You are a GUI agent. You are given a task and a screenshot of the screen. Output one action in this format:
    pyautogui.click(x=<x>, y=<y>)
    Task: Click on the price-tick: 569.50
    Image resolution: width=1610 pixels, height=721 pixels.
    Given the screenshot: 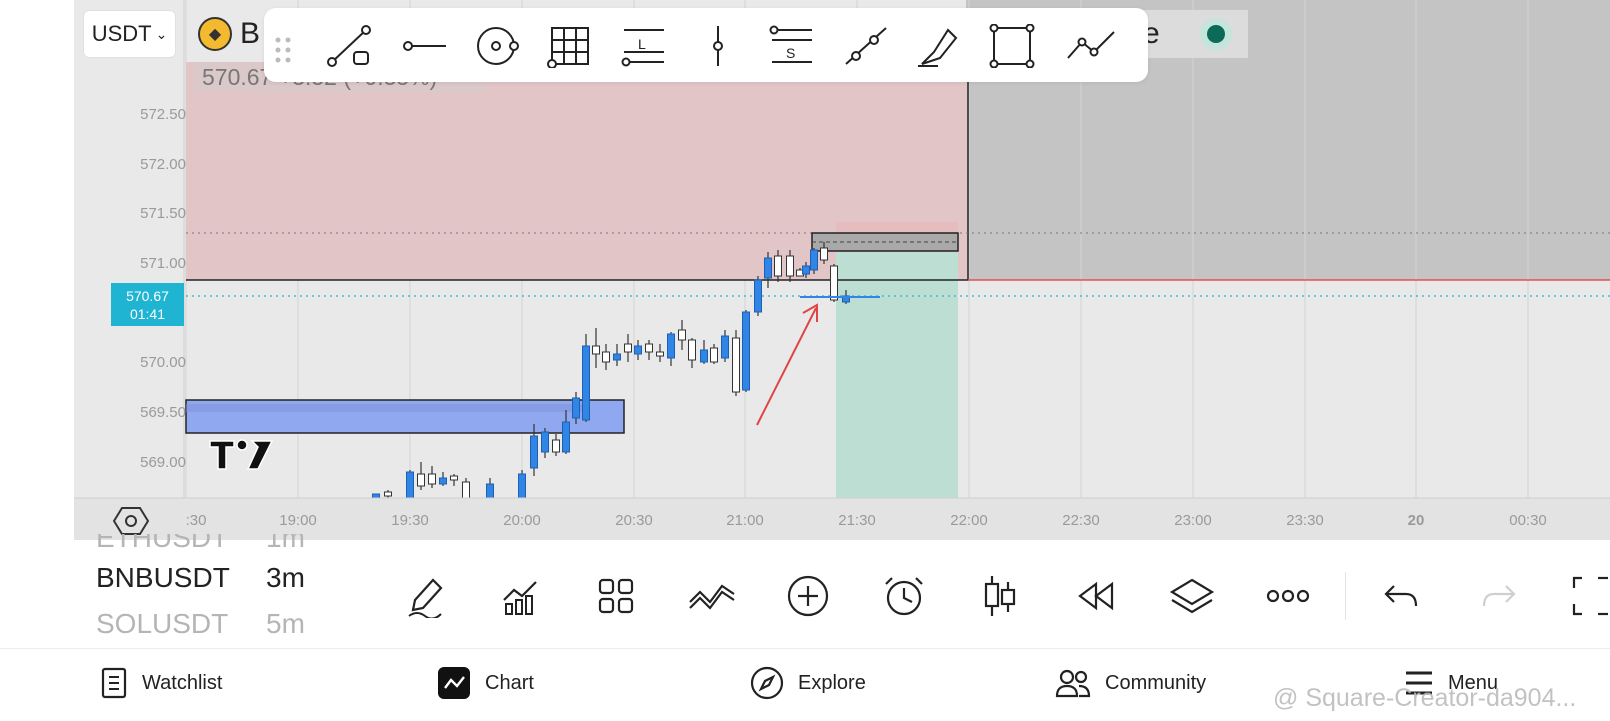 What is the action you would take?
    pyautogui.click(x=163, y=412)
    